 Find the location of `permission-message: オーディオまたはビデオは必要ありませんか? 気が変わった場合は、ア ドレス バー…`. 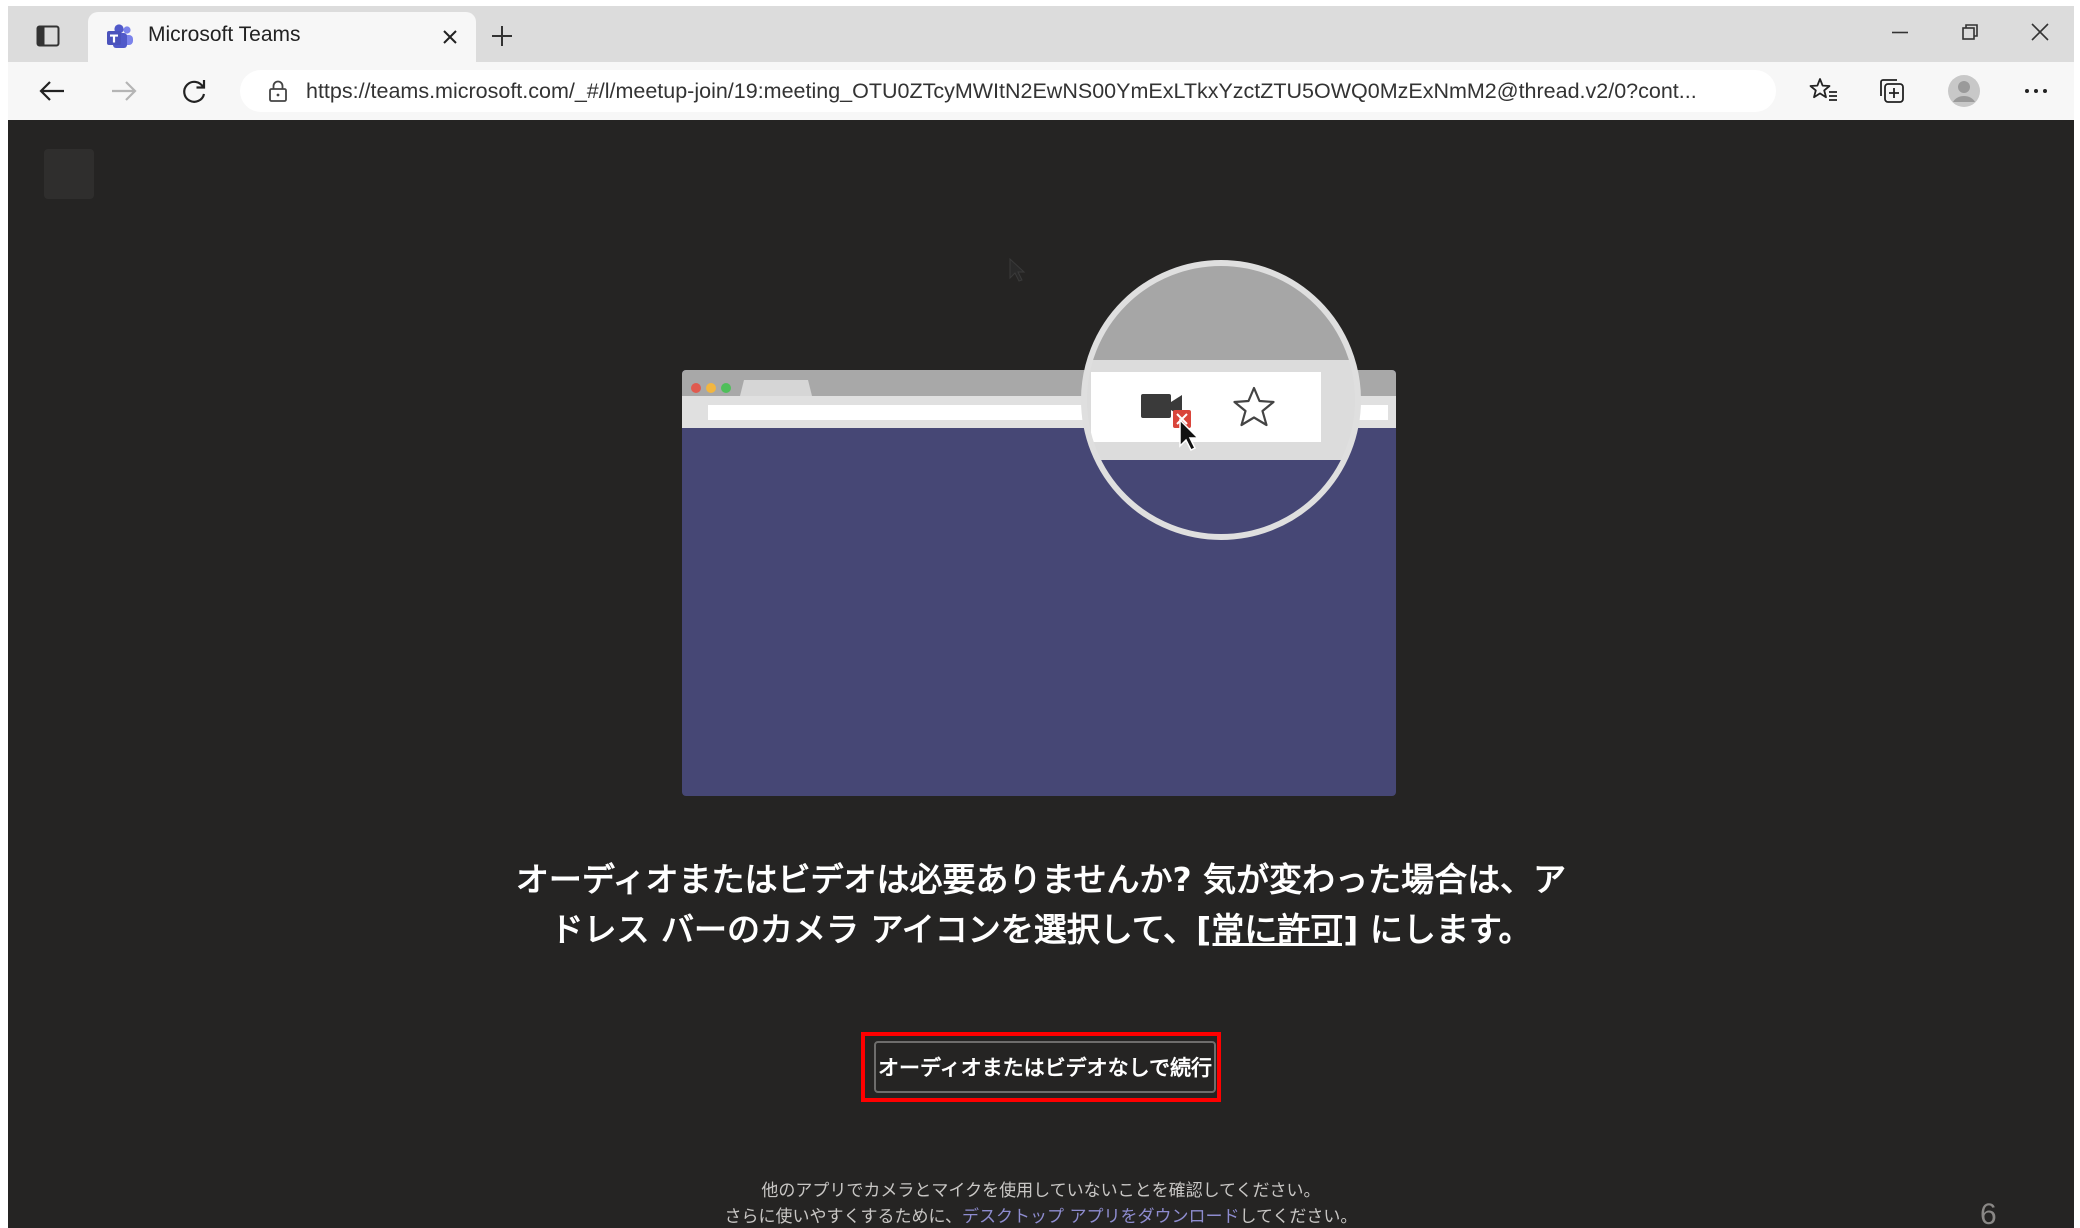

permission-message: オーディオまたはビデオは必要ありませんか? 気が変わった場合は、ア ドレス バー… is located at coordinates (1041, 905).